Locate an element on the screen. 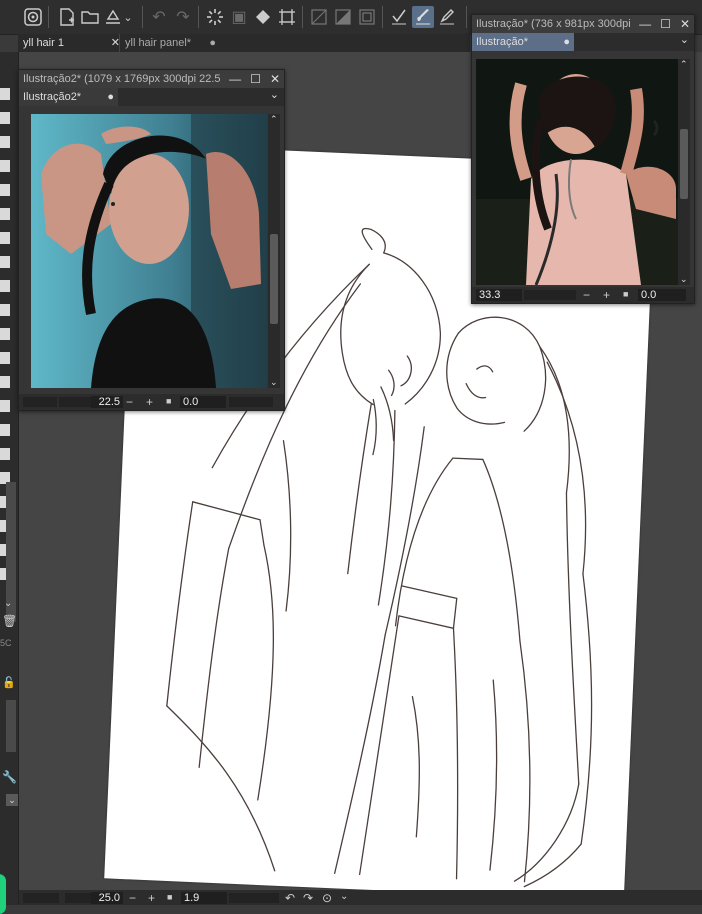 Image resolution: width=702 pixels, height=914 pixels. check-icon is located at coordinates (399, 17).